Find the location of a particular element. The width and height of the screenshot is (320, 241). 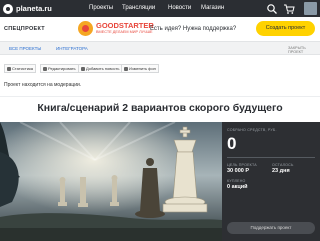

nav-item-shop: Магазин is located at coordinates (212, 8).